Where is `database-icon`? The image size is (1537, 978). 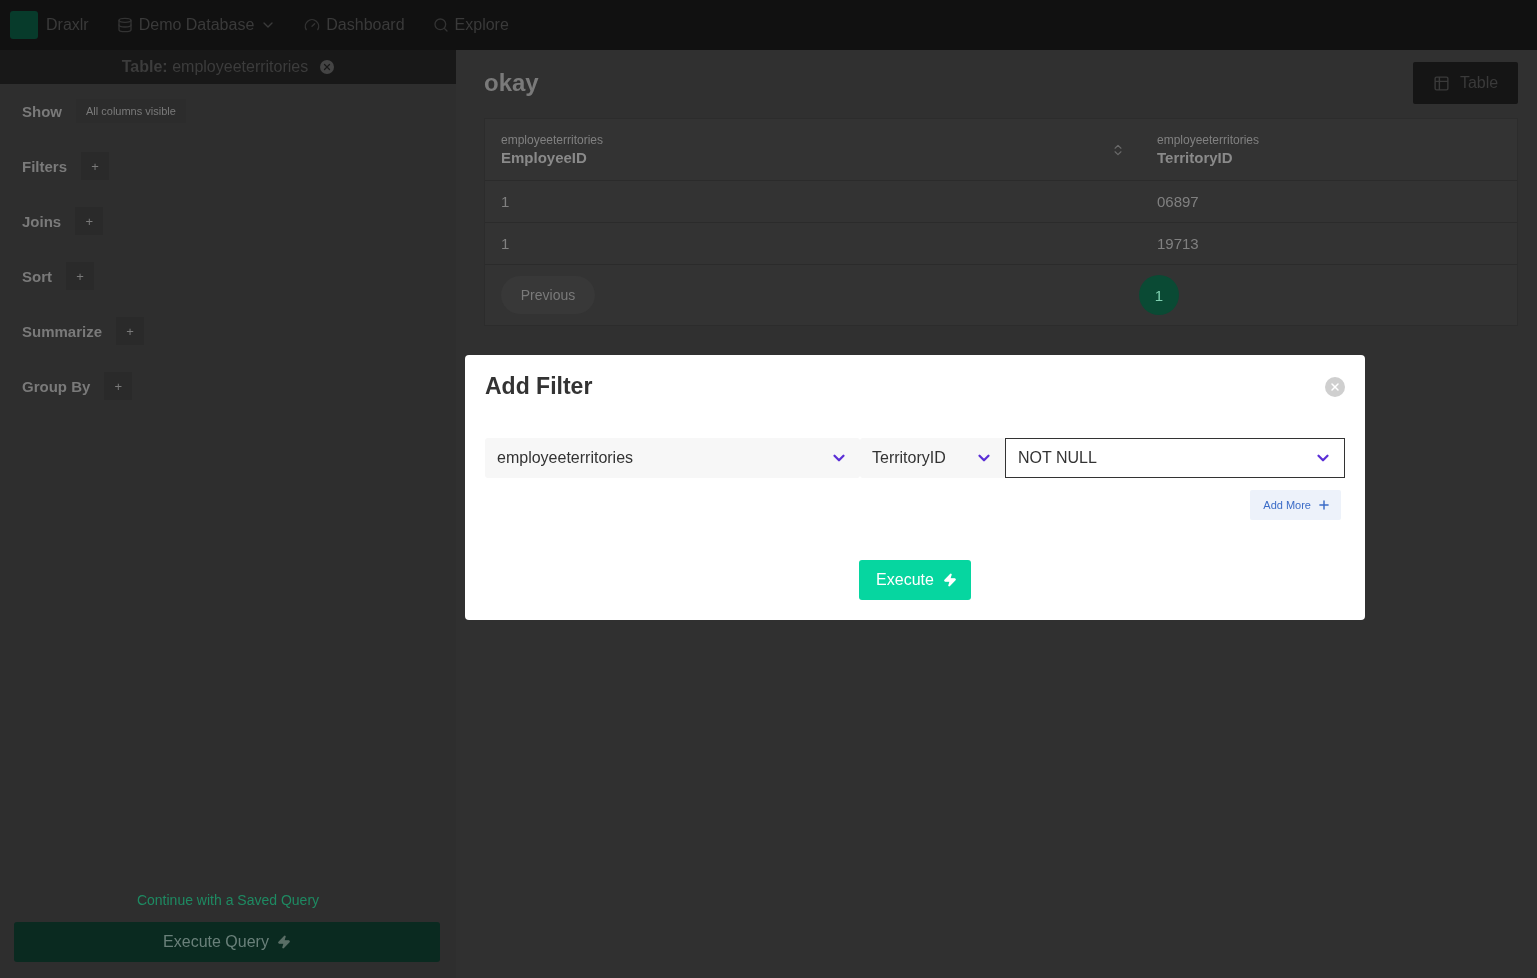 database-icon is located at coordinates (124, 25).